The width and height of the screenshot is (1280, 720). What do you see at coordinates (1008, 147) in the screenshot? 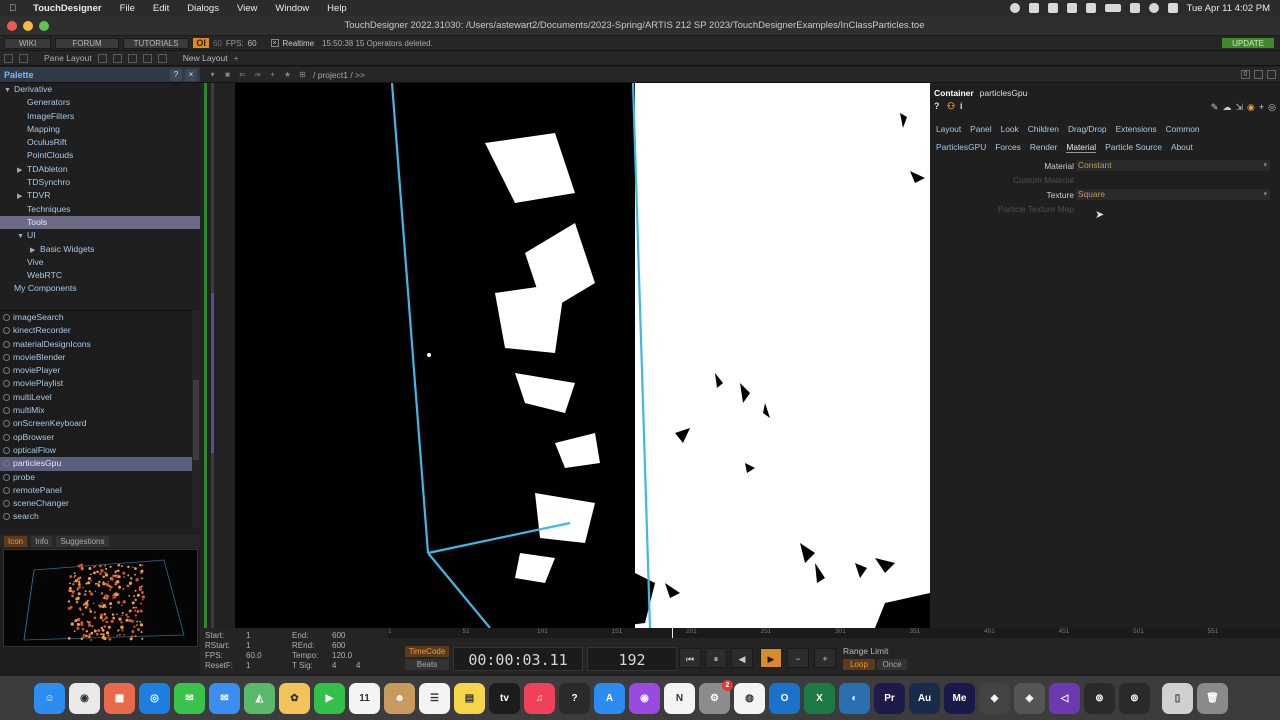
I see `param-tab-forces: Forces` at bounding box center [1008, 147].